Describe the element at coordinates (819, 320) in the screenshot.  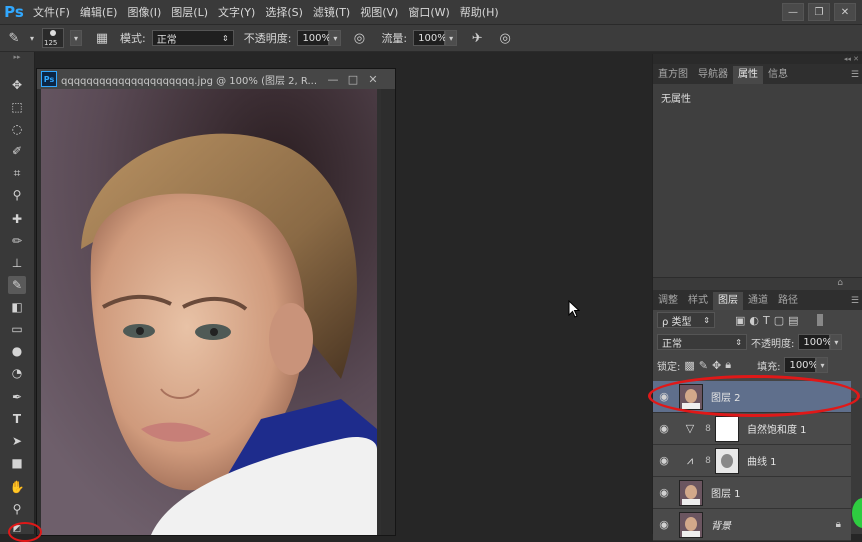
I see `filter-toggle` at that location.